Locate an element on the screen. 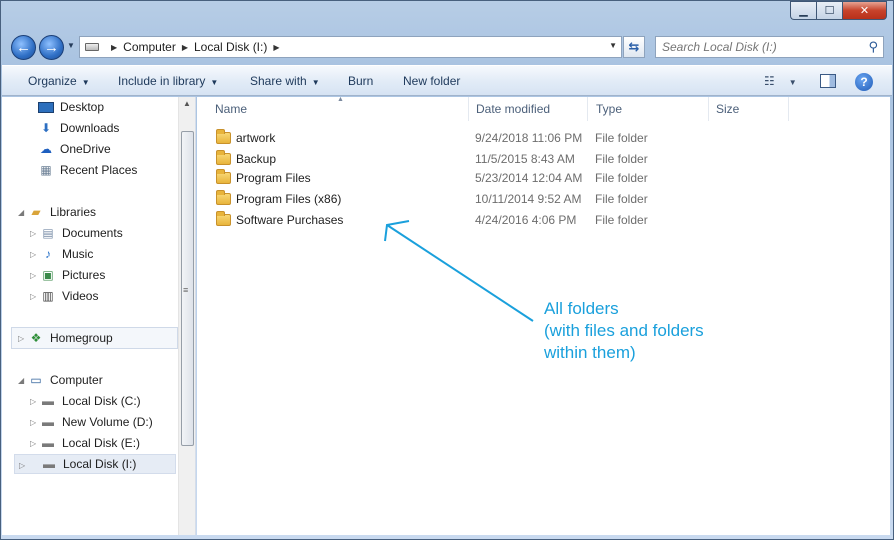  organize-button: Organize ▼ is located at coordinates (59, 81).